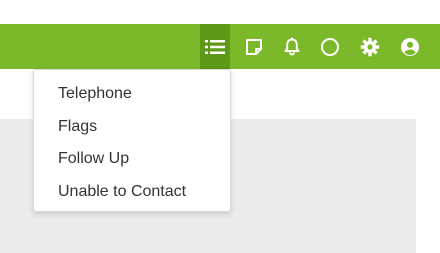 This screenshot has height=253, width=440. Describe the element at coordinates (132, 196) in the screenshot. I see `menu-item-unable-to-contact: Unable to Contact` at that location.